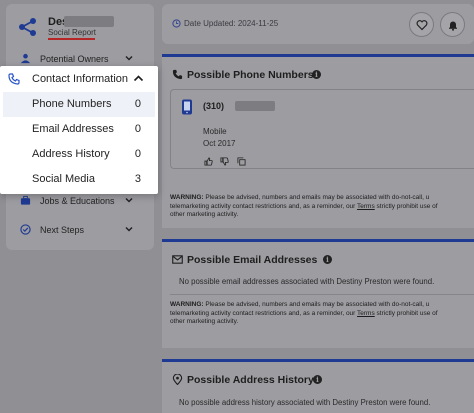  I want to click on check-circle-icon, so click(25, 229).